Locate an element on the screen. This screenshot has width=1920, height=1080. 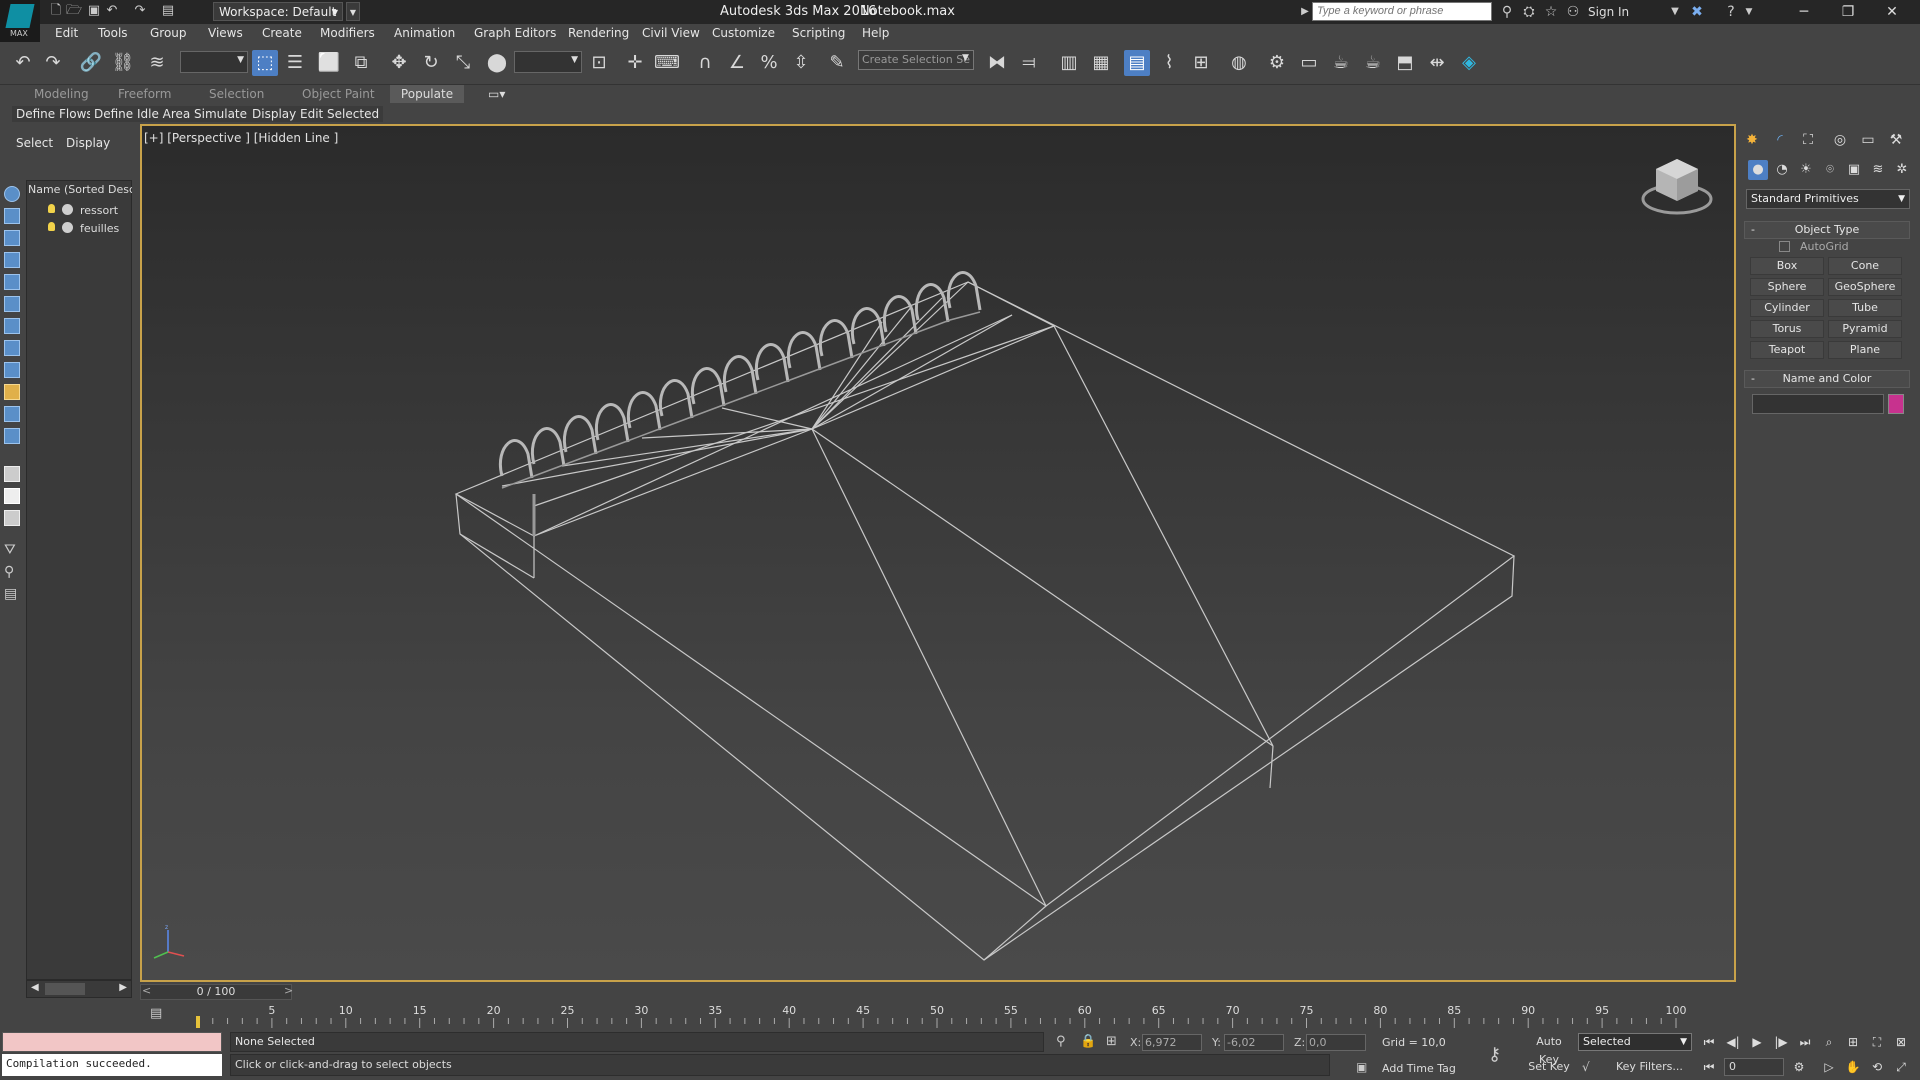
a360-gallery-icon: ⇹ is located at coordinates (1437, 63).